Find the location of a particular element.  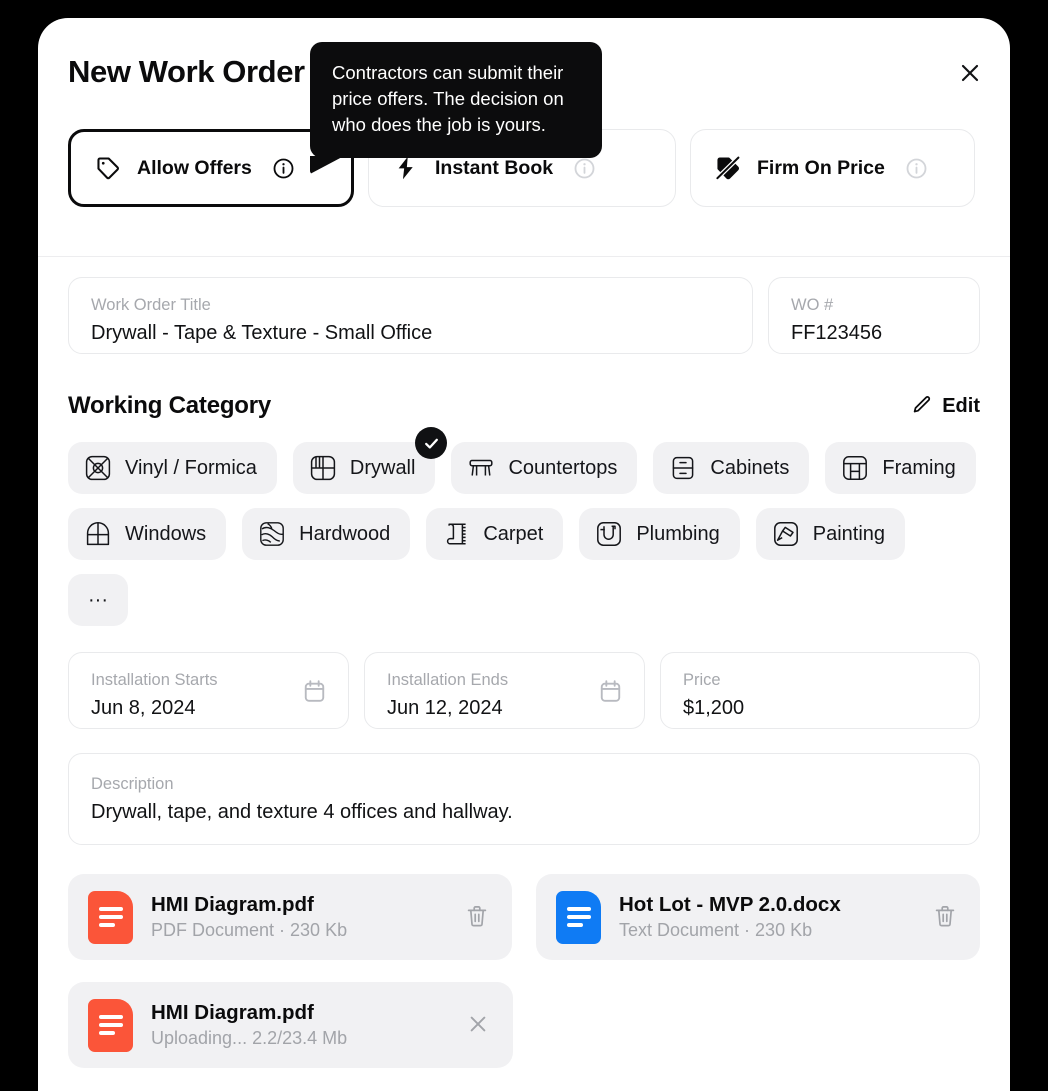

working-category-header: Working Category Edit is located at coordinates (524, 406).